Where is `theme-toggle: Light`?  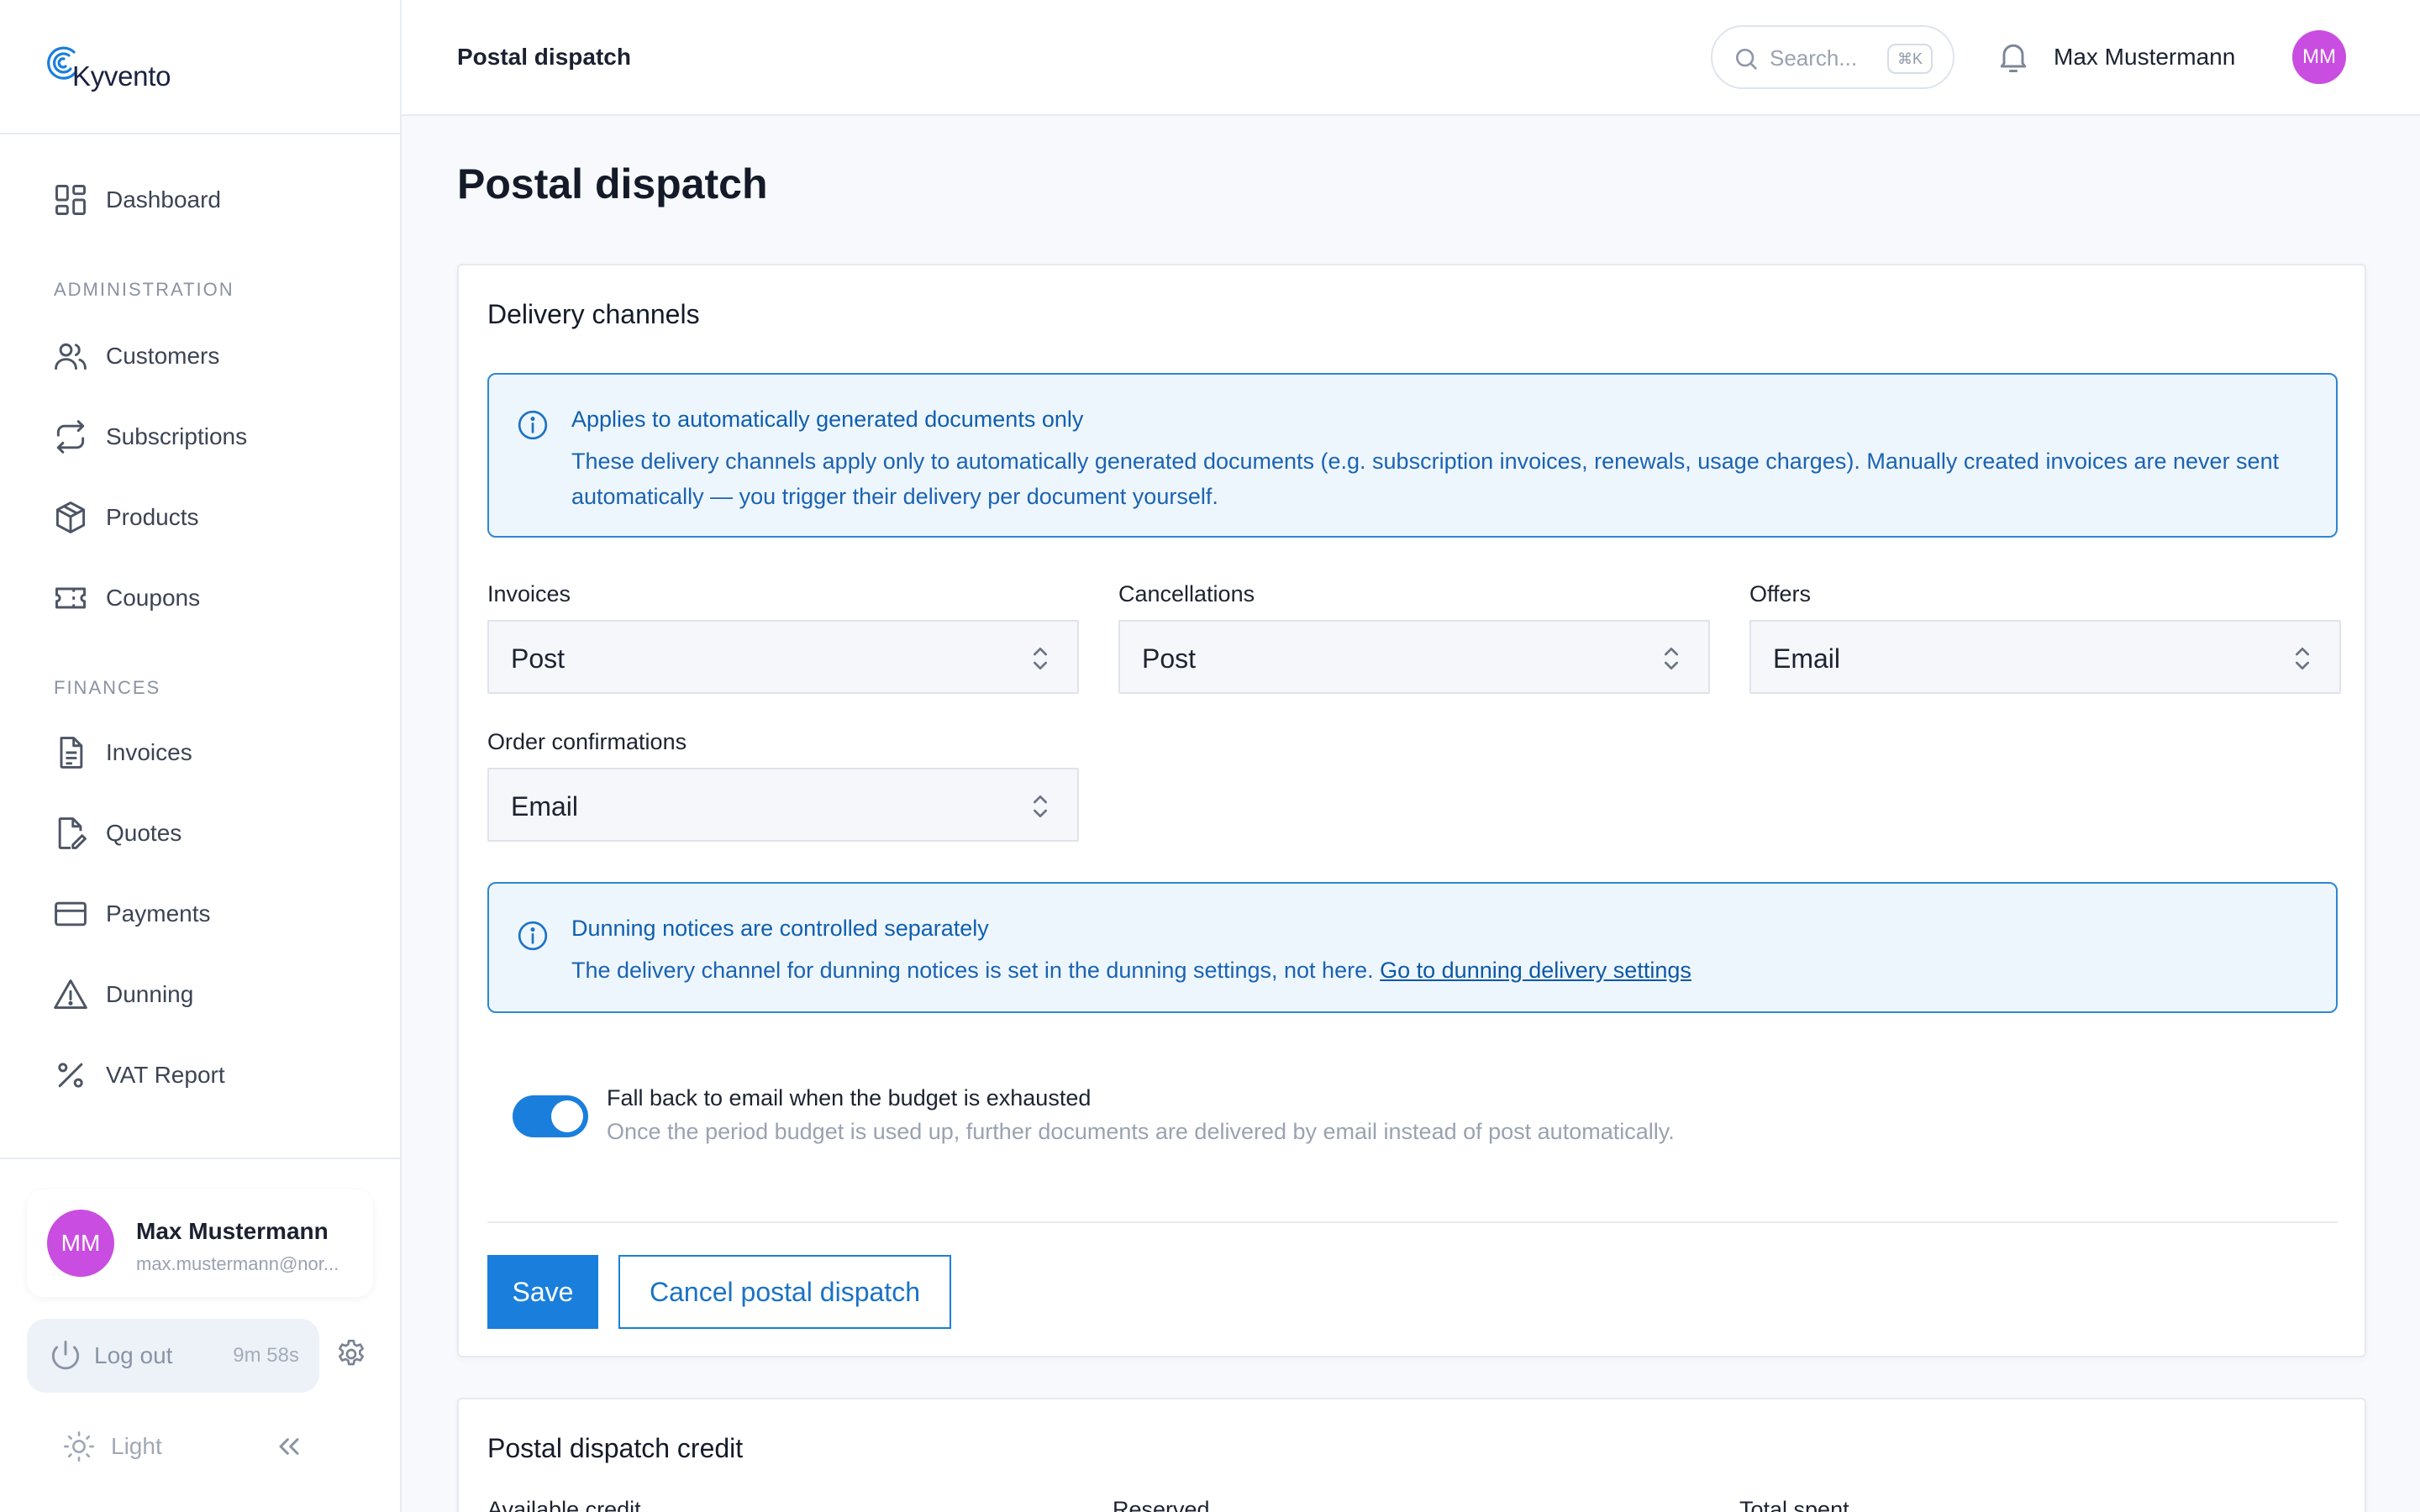
theme-toggle: Light is located at coordinates (112, 1446).